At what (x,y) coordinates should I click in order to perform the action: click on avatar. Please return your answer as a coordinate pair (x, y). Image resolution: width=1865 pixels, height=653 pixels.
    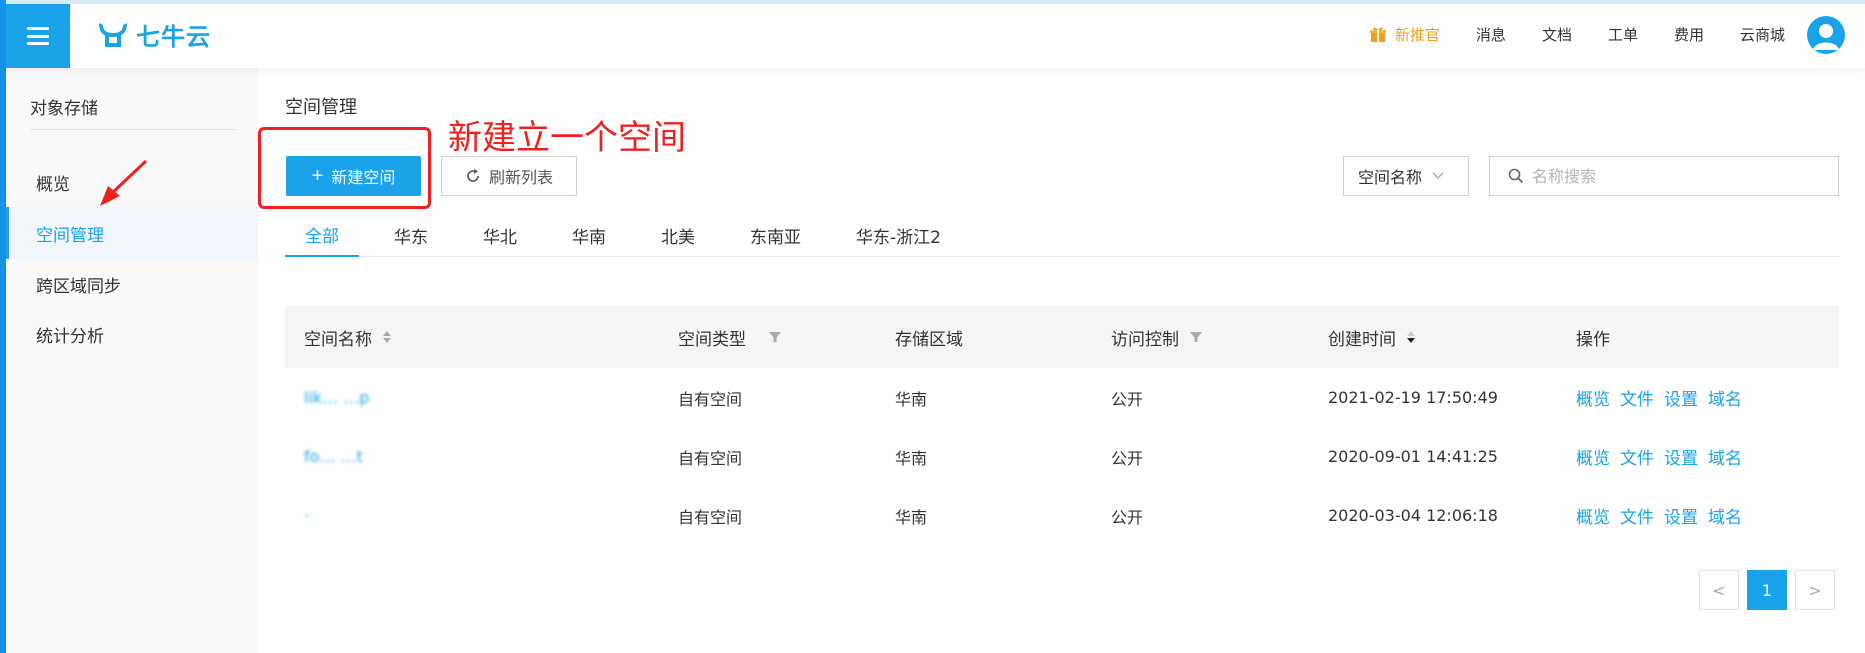
    Looking at the image, I should click on (1826, 35).